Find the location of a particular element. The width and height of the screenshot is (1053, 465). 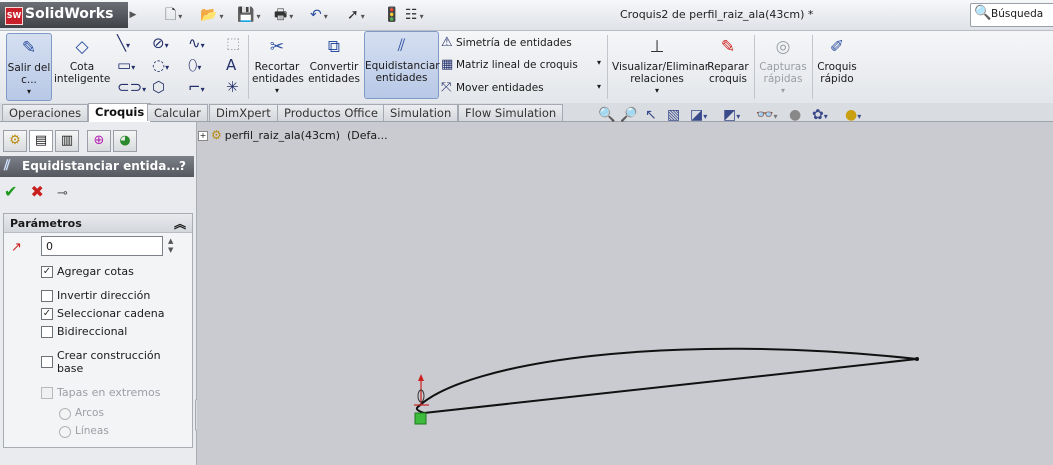

trim-entities-button: ✂ Recortar entidades ▾ is located at coordinates (278, 66).